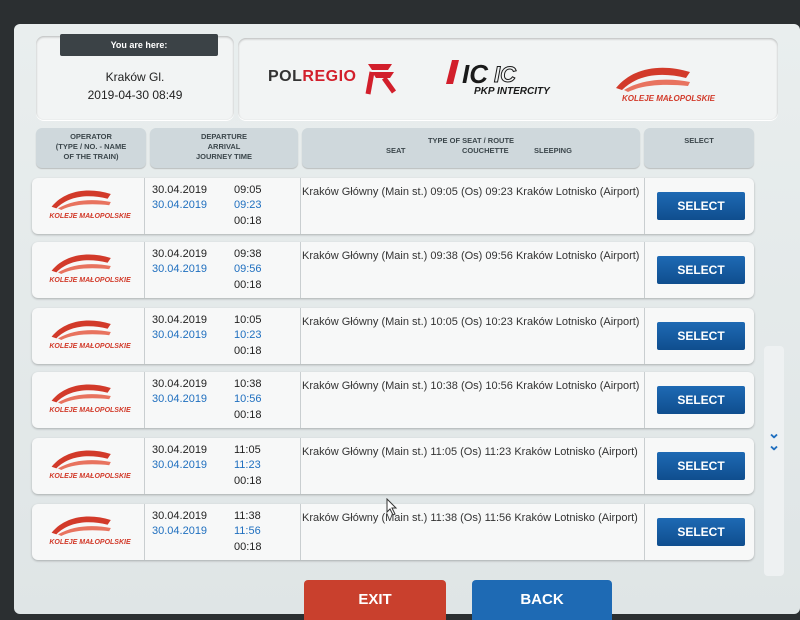 Image resolution: width=800 pixels, height=620 pixels. Describe the element at coordinates (542, 600) in the screenshot. I see `back-button: BACK` at that location.